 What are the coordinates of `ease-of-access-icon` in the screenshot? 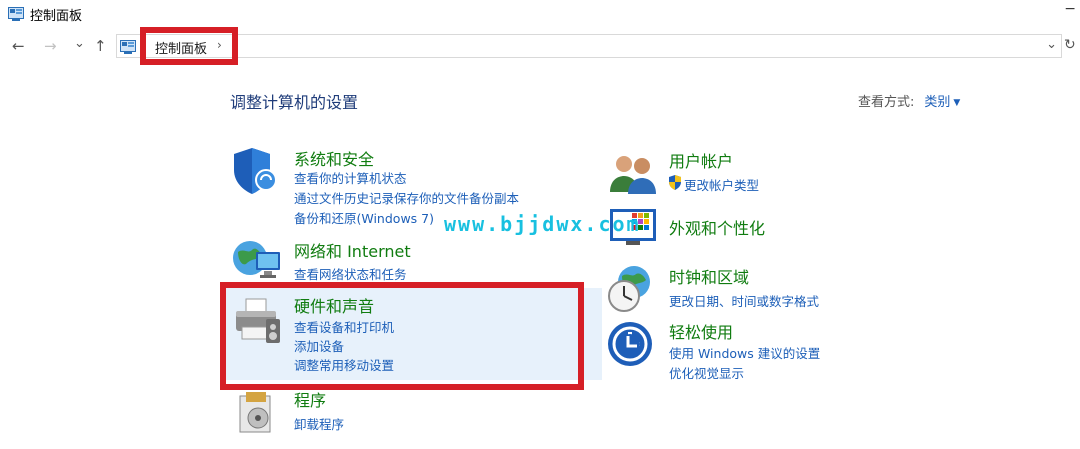 It's located at (631, 346).